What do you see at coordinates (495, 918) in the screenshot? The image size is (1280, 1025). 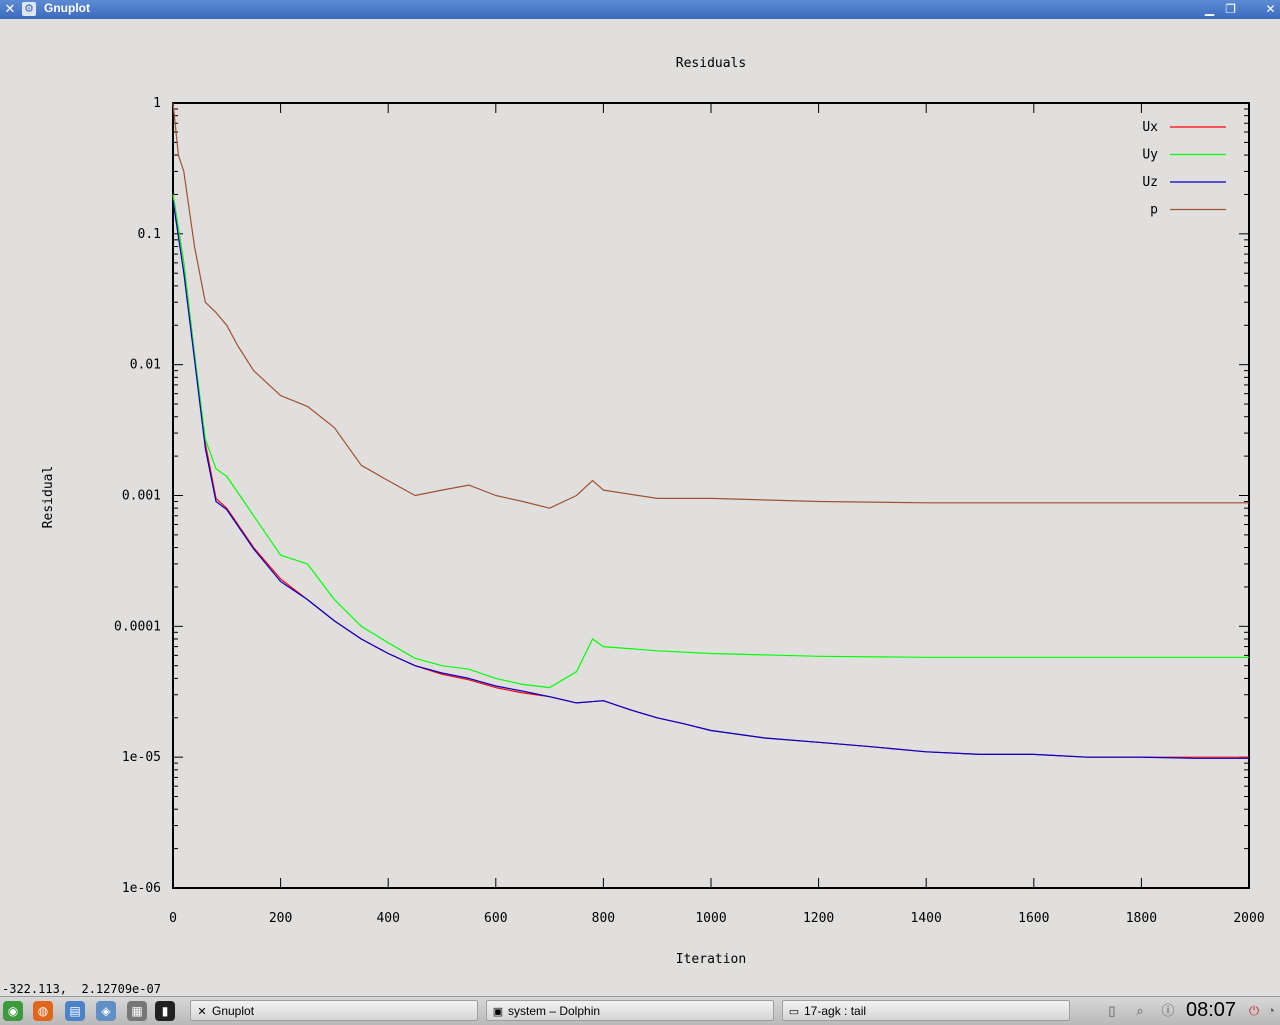 I see `x-tick-label: 600` at bounding box center [495, 918].